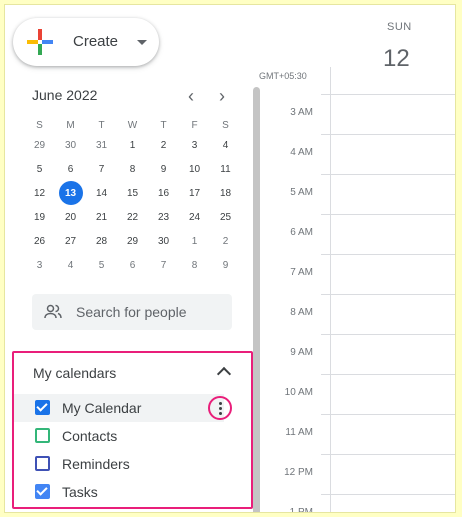  What do you see at coordinates (301, 510) in the screenshot?
I see `hour-label: 1 PM` at bounding box center [301, 510].